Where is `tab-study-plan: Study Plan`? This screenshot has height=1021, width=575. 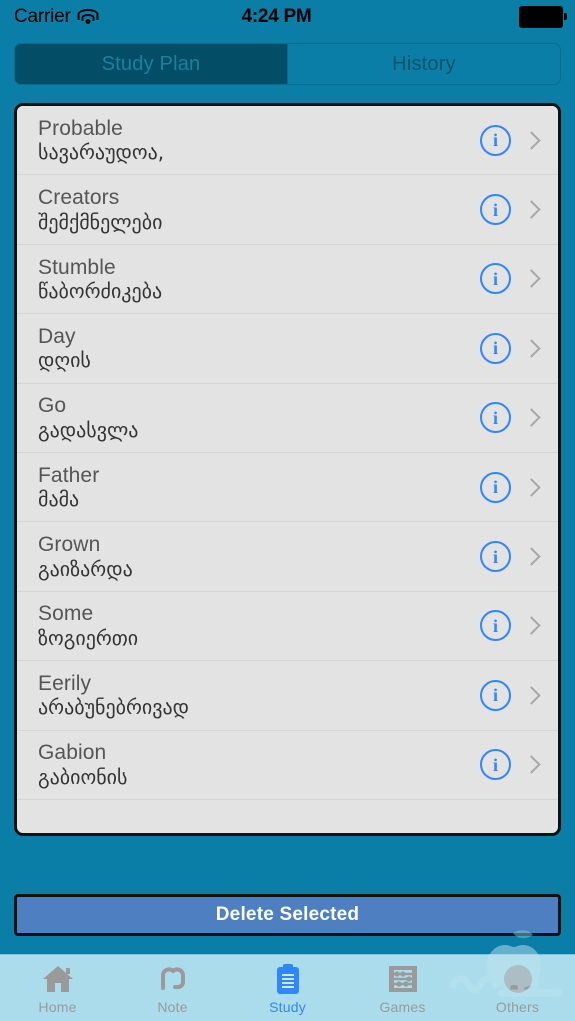 tab-study-plan: Study Plan is located at coordinates (151, 64).